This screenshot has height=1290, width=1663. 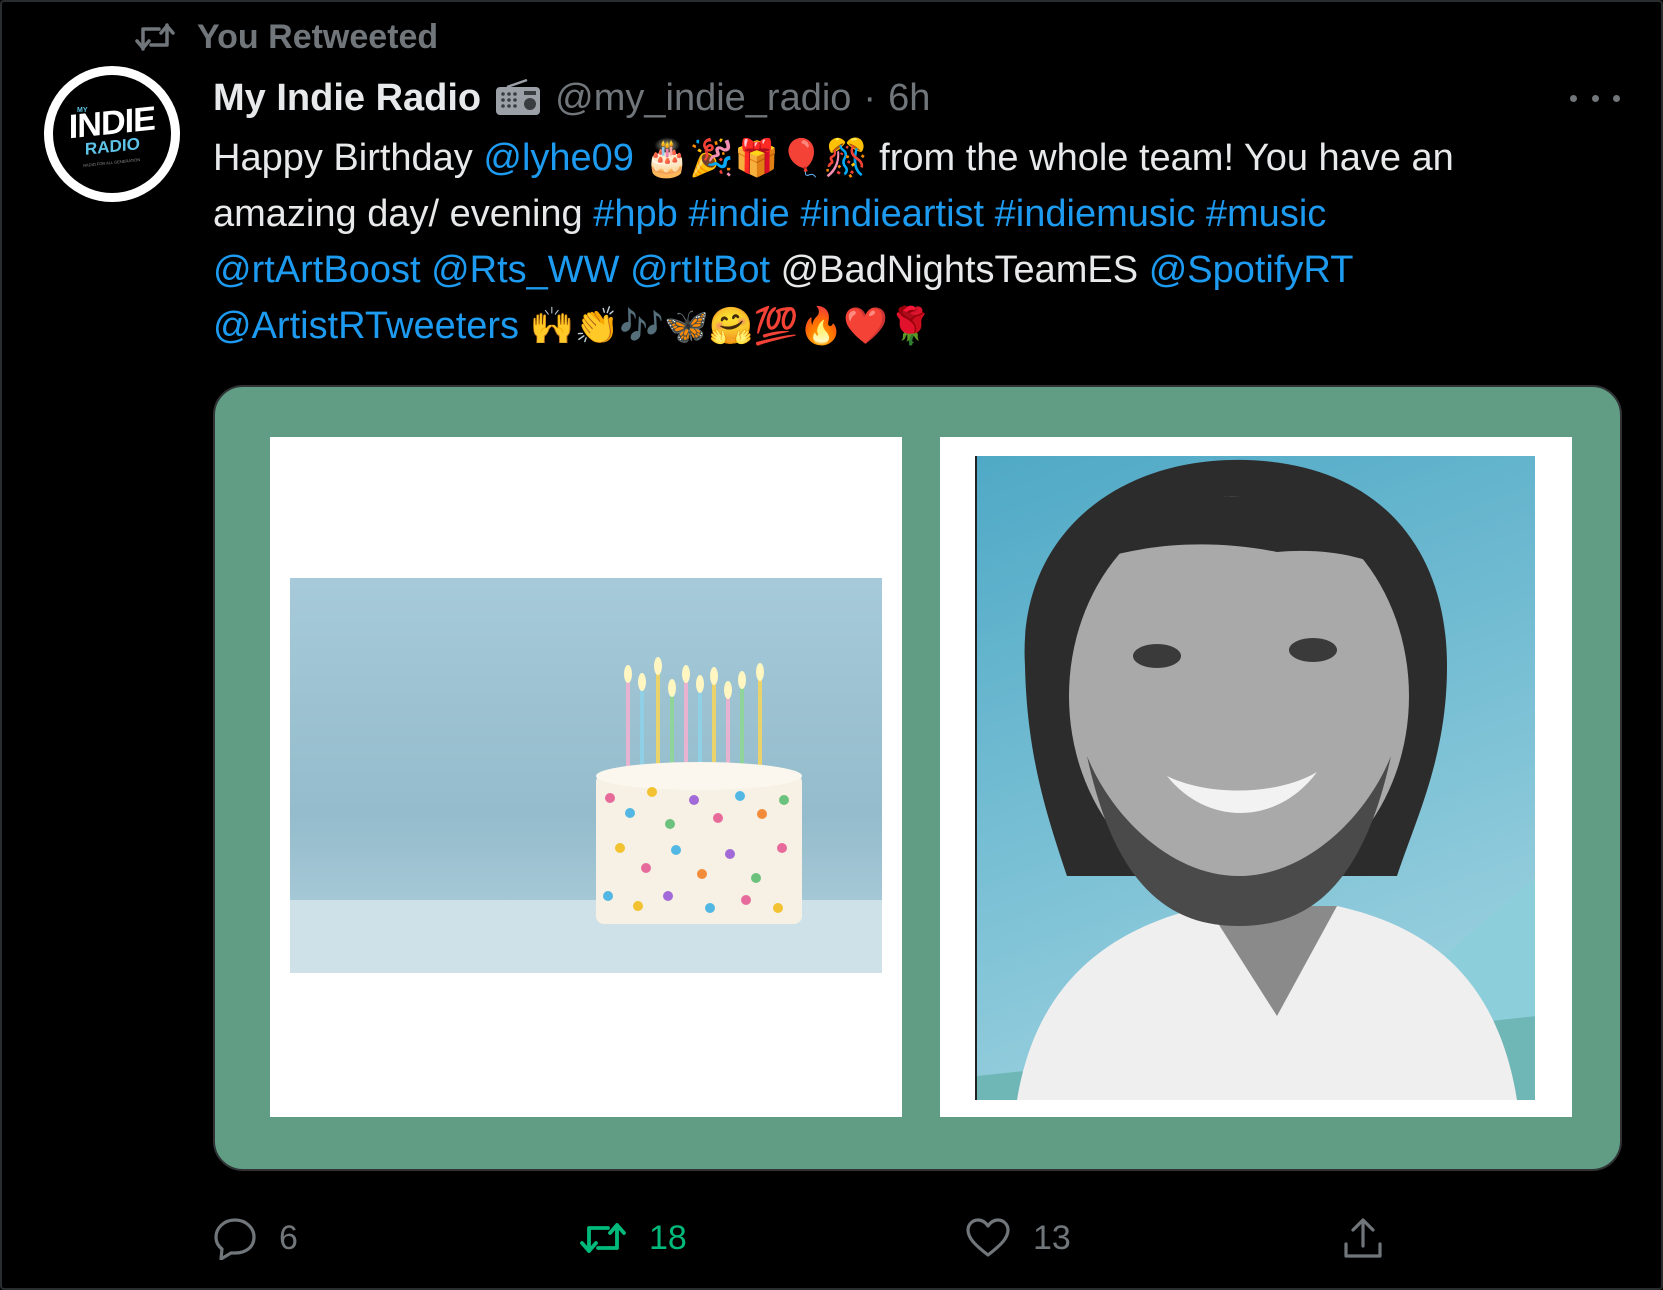 I want to click on tweet-actions: 6 18 13, so click(x=813, y=1238).